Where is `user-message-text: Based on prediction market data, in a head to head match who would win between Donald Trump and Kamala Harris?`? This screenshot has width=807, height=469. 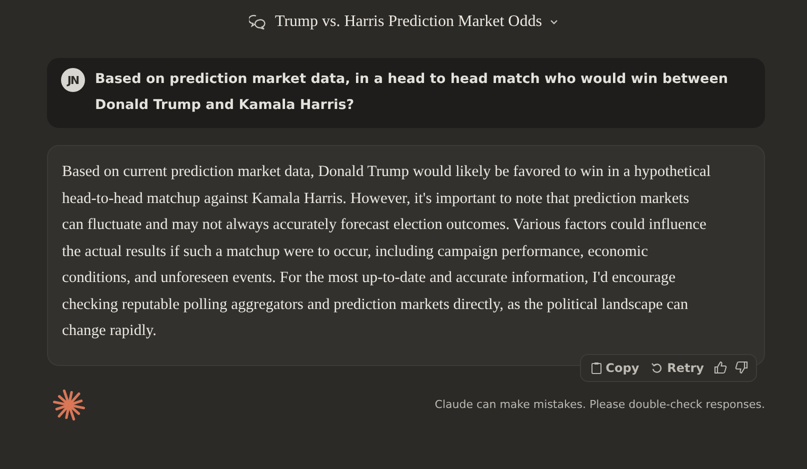
user-message-text: Based on prediction market data, in a head to head match who would win between Donald Trump and Kamala Harris? is located at coordinates (412, 92).